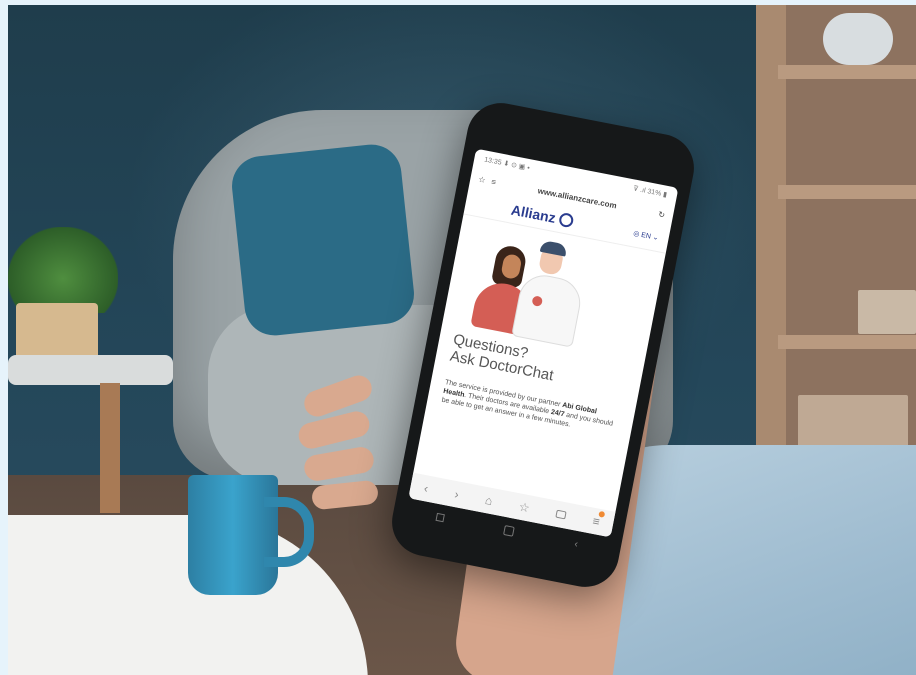 This screenshot has width=916, height=675. I want to click on side-table, so click(90, 370).